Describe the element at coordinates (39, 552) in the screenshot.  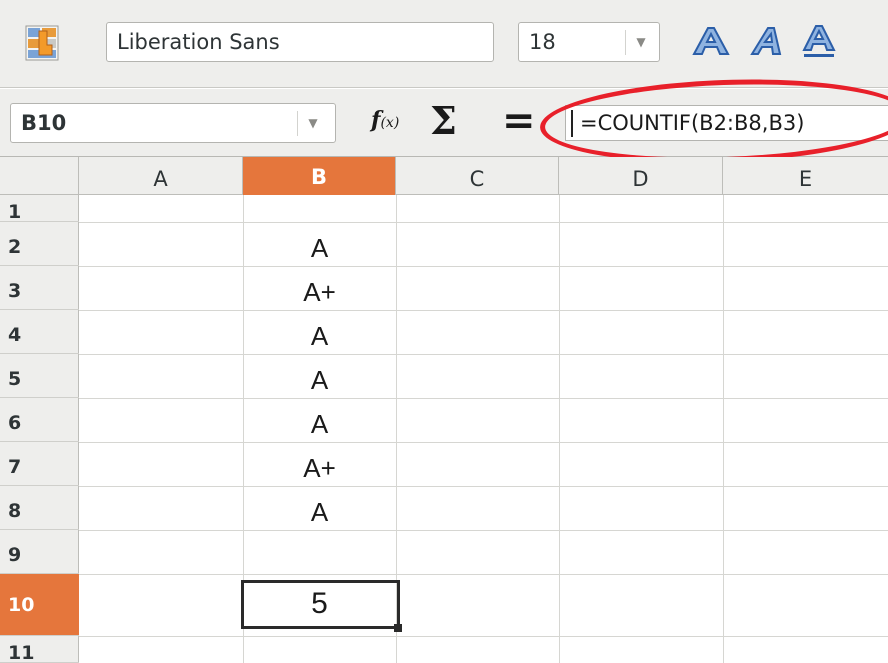
I see `row-header-9: 9` at that location.